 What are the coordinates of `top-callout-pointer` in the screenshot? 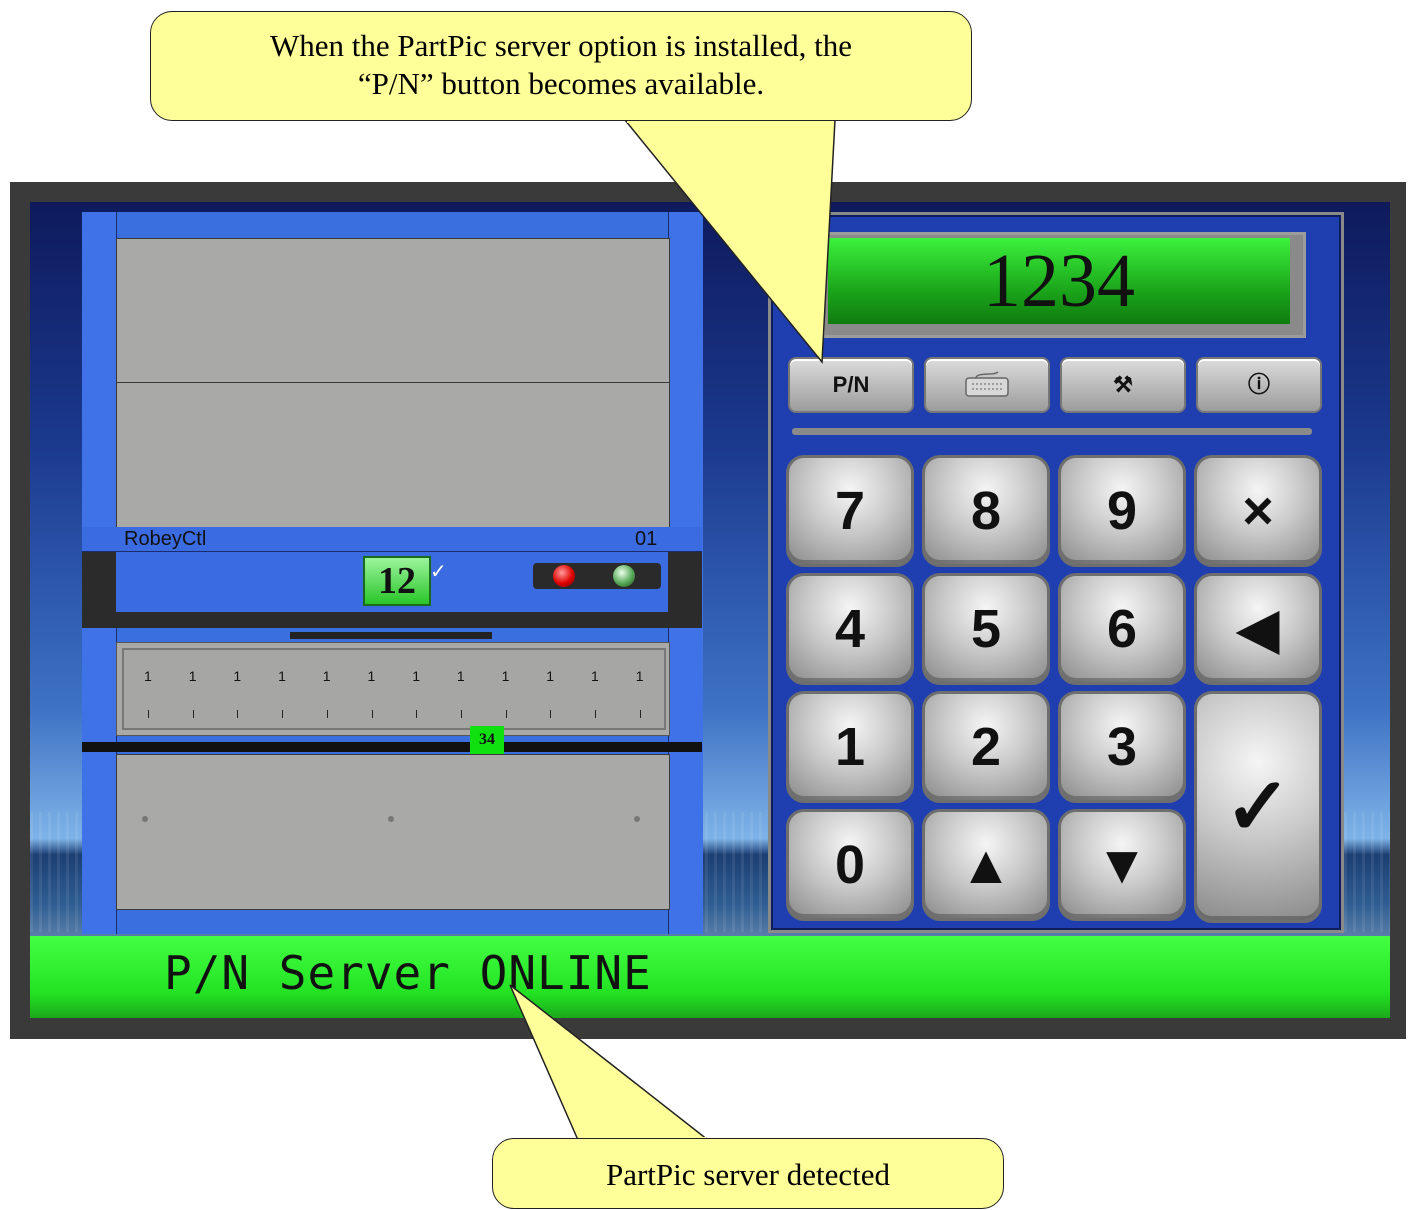 It's located at (729, 241).